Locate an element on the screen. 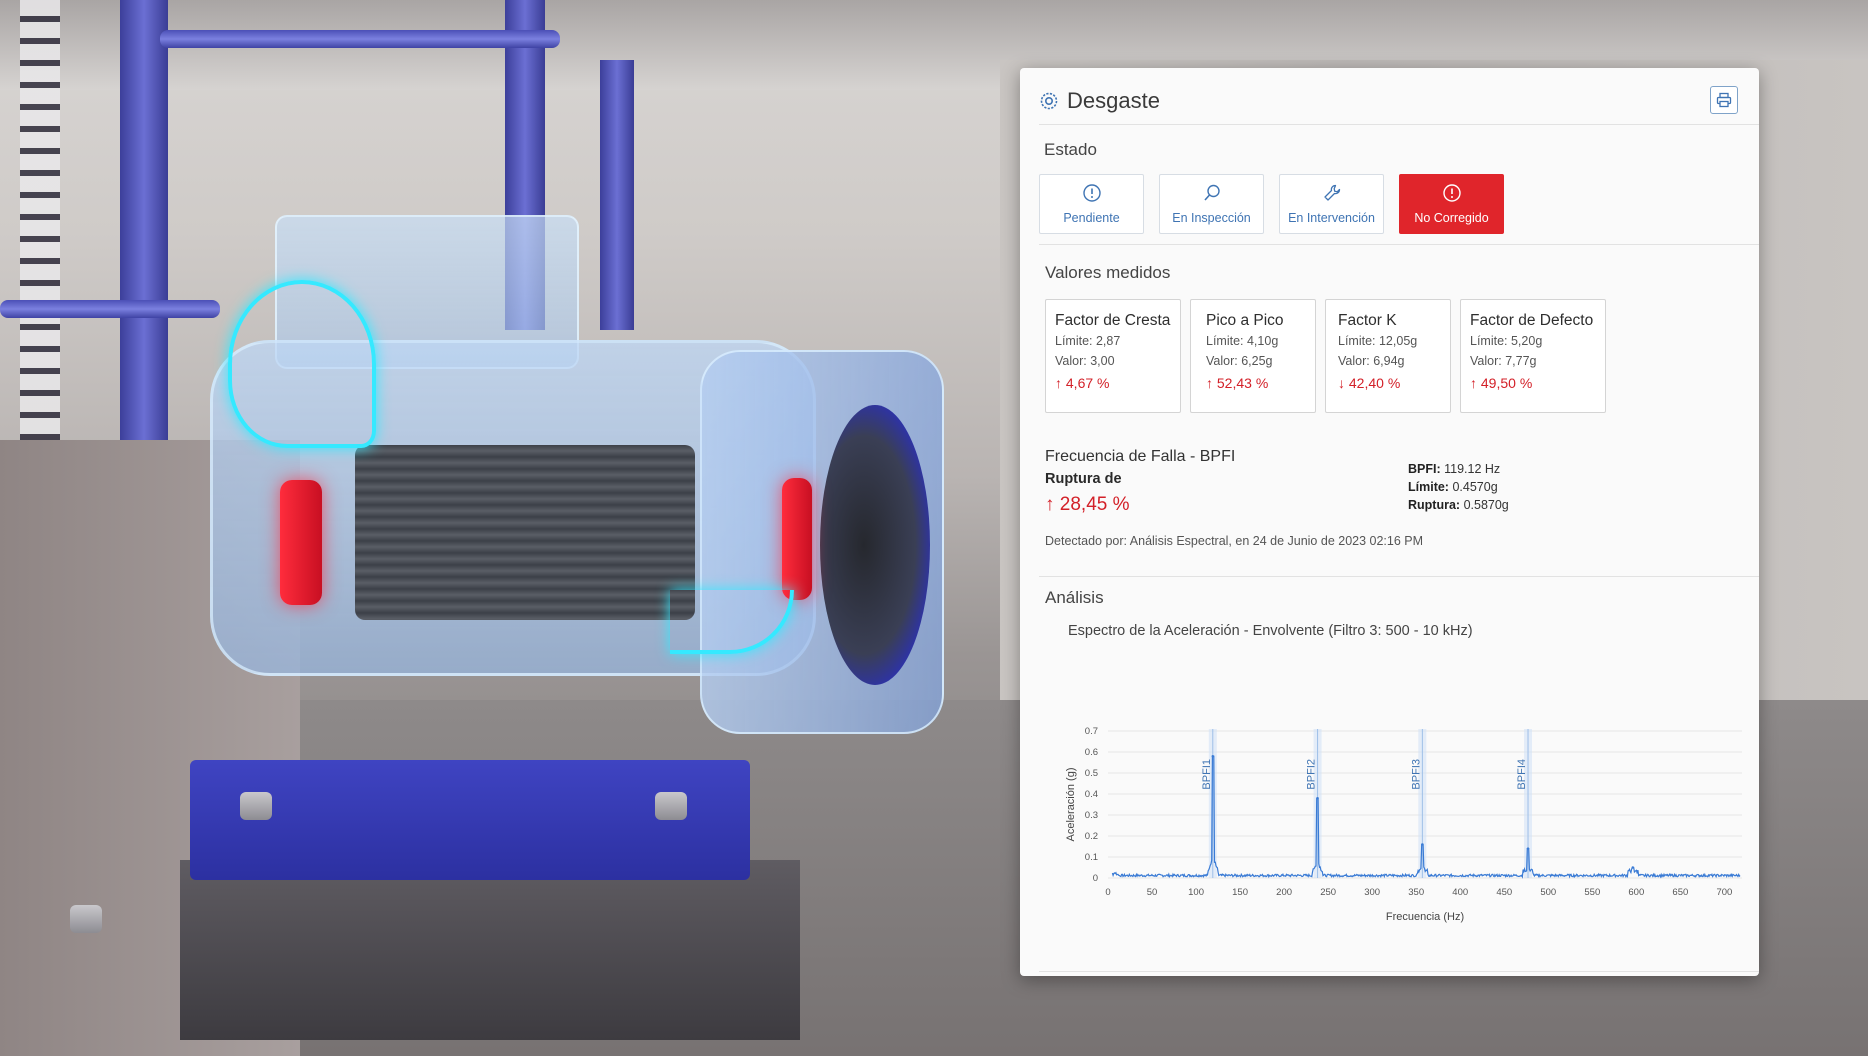 This screenshot has width=1868, height=1056. y-axis-label: Aceleración (g) is located at coordinates (1071, 805).